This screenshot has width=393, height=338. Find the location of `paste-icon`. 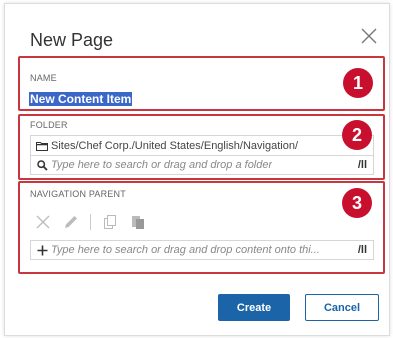

paste-icon is located at coordinates (138, 222).